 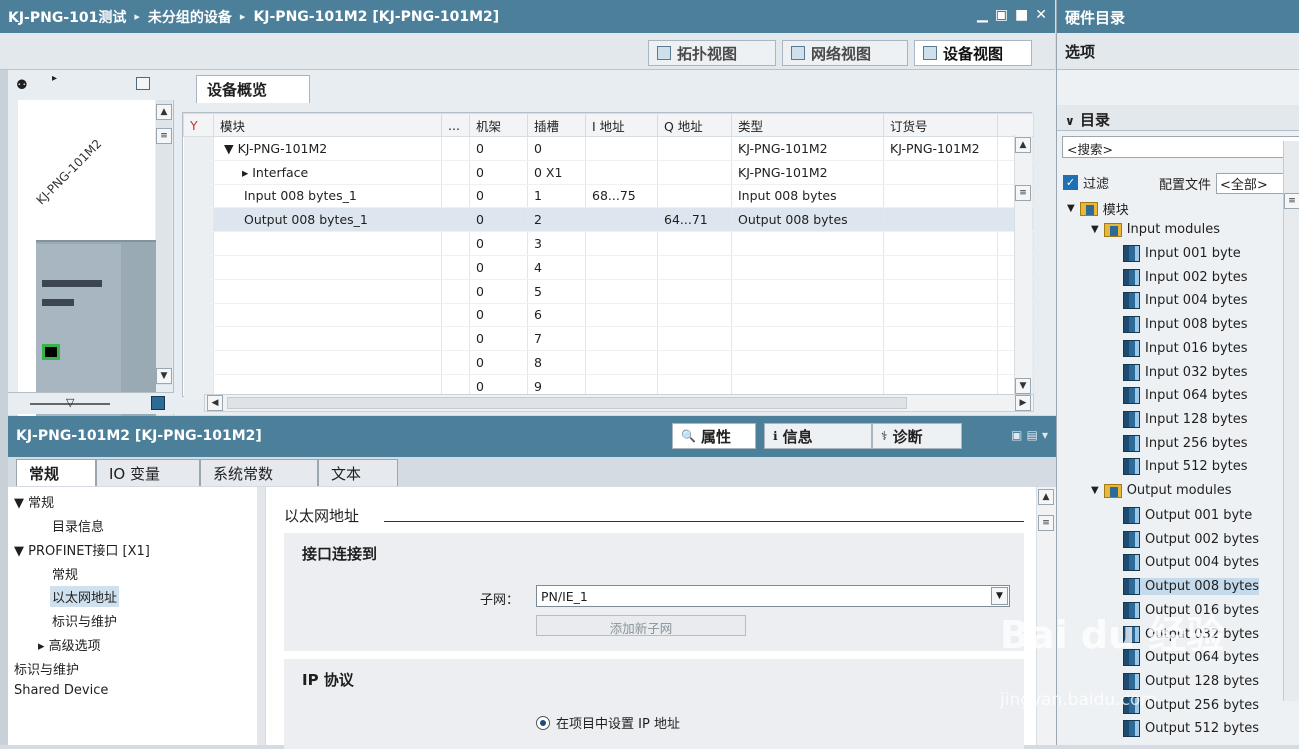 What do you see at coordinates (1191, 587) in the screenshot?
I see `output-module-catalog-item: Output 008 bytes` at bounding box center [1191, 587].